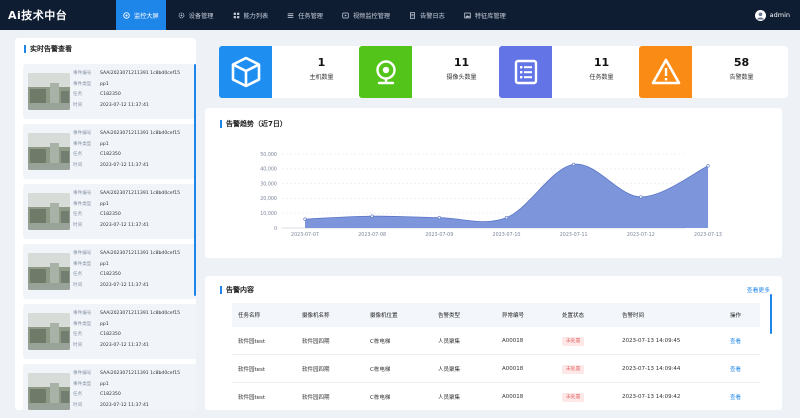  I want to click on y-tick-label: 10,000, so click(268, 214).